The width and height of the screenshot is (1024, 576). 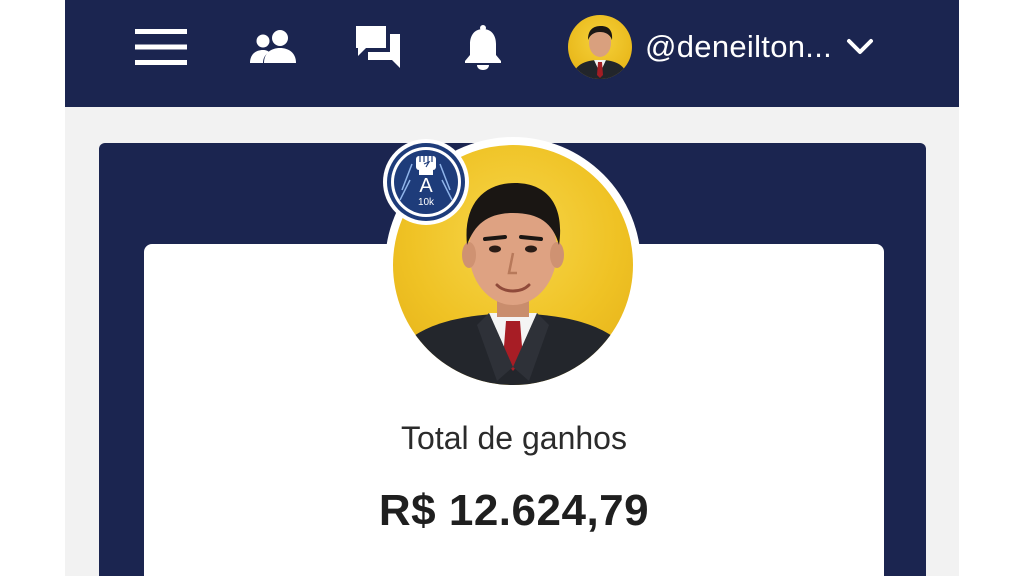 I want to click on achievement-badge: A 10k, so click(x=426, y=182).